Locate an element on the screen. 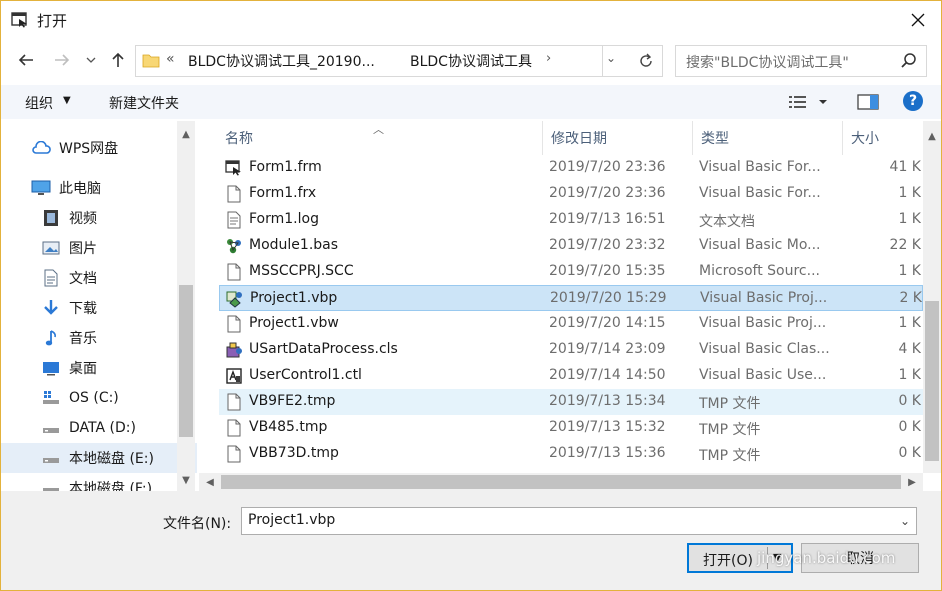 The height and width of the screenshot is (591, 942). column-header-date: 修改日期 is located at coordinates (618, 138).